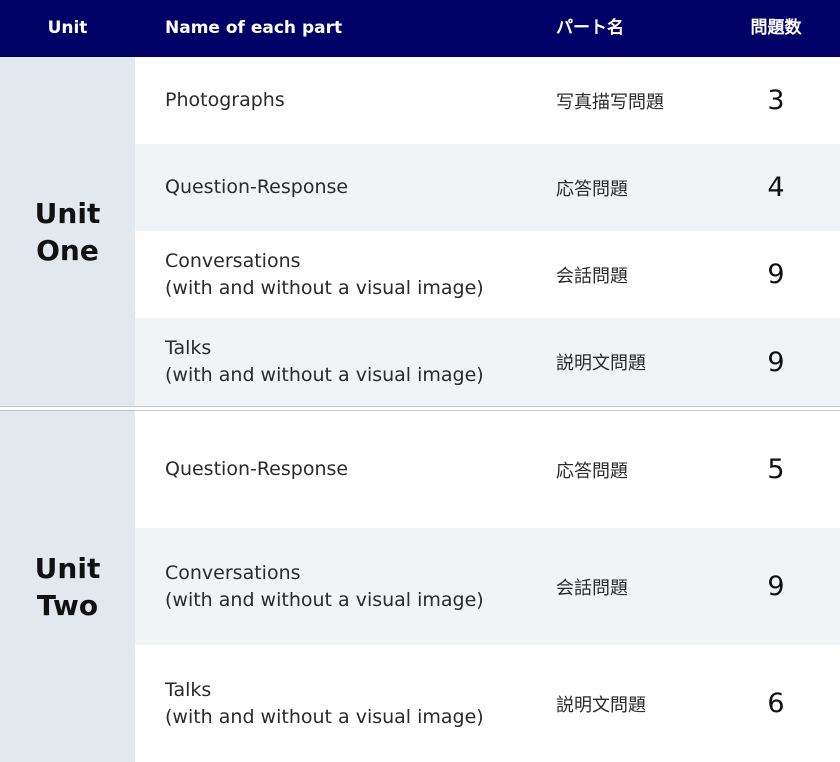 The image size is (840, 762). Describe the element at coordinates (67, 28) in the screenshot. I see `header-unit: Unit` at that location.